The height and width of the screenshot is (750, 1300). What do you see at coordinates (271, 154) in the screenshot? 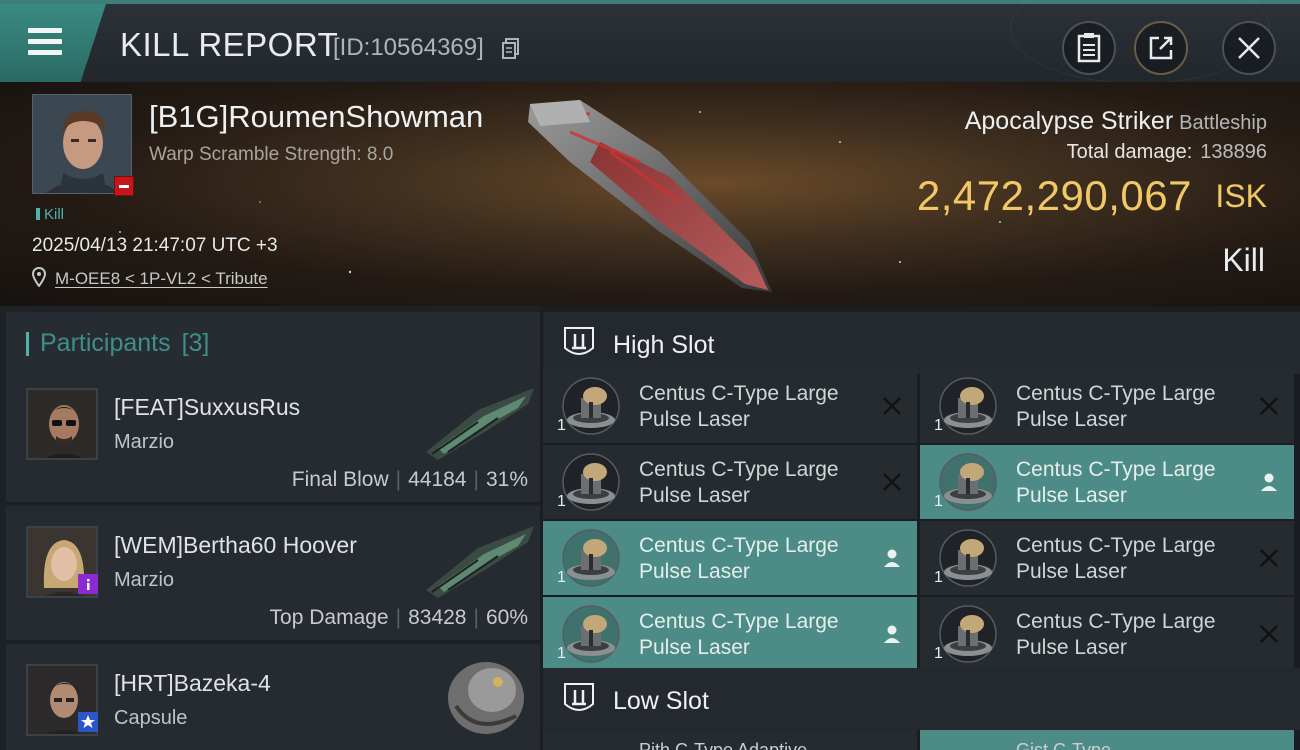
I see `warp-scramble-text: Warp Scramble Strength: 8.0` at bounding box center [271, 154].